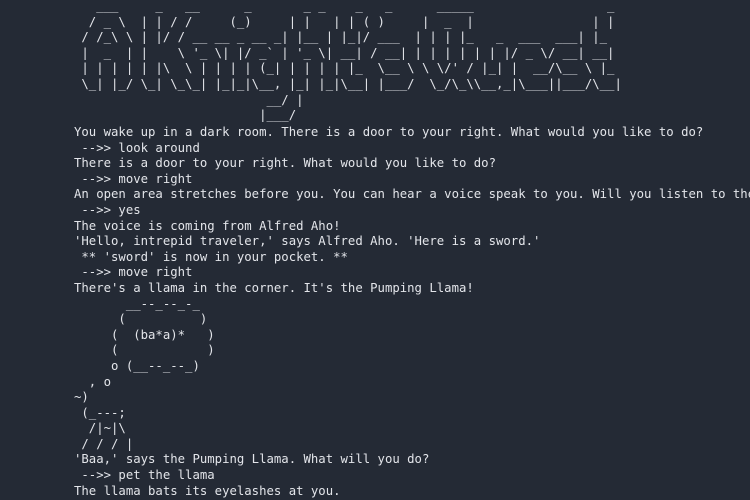  I want to click on llama-art-line: o (__--_--_), so click(137, 365).